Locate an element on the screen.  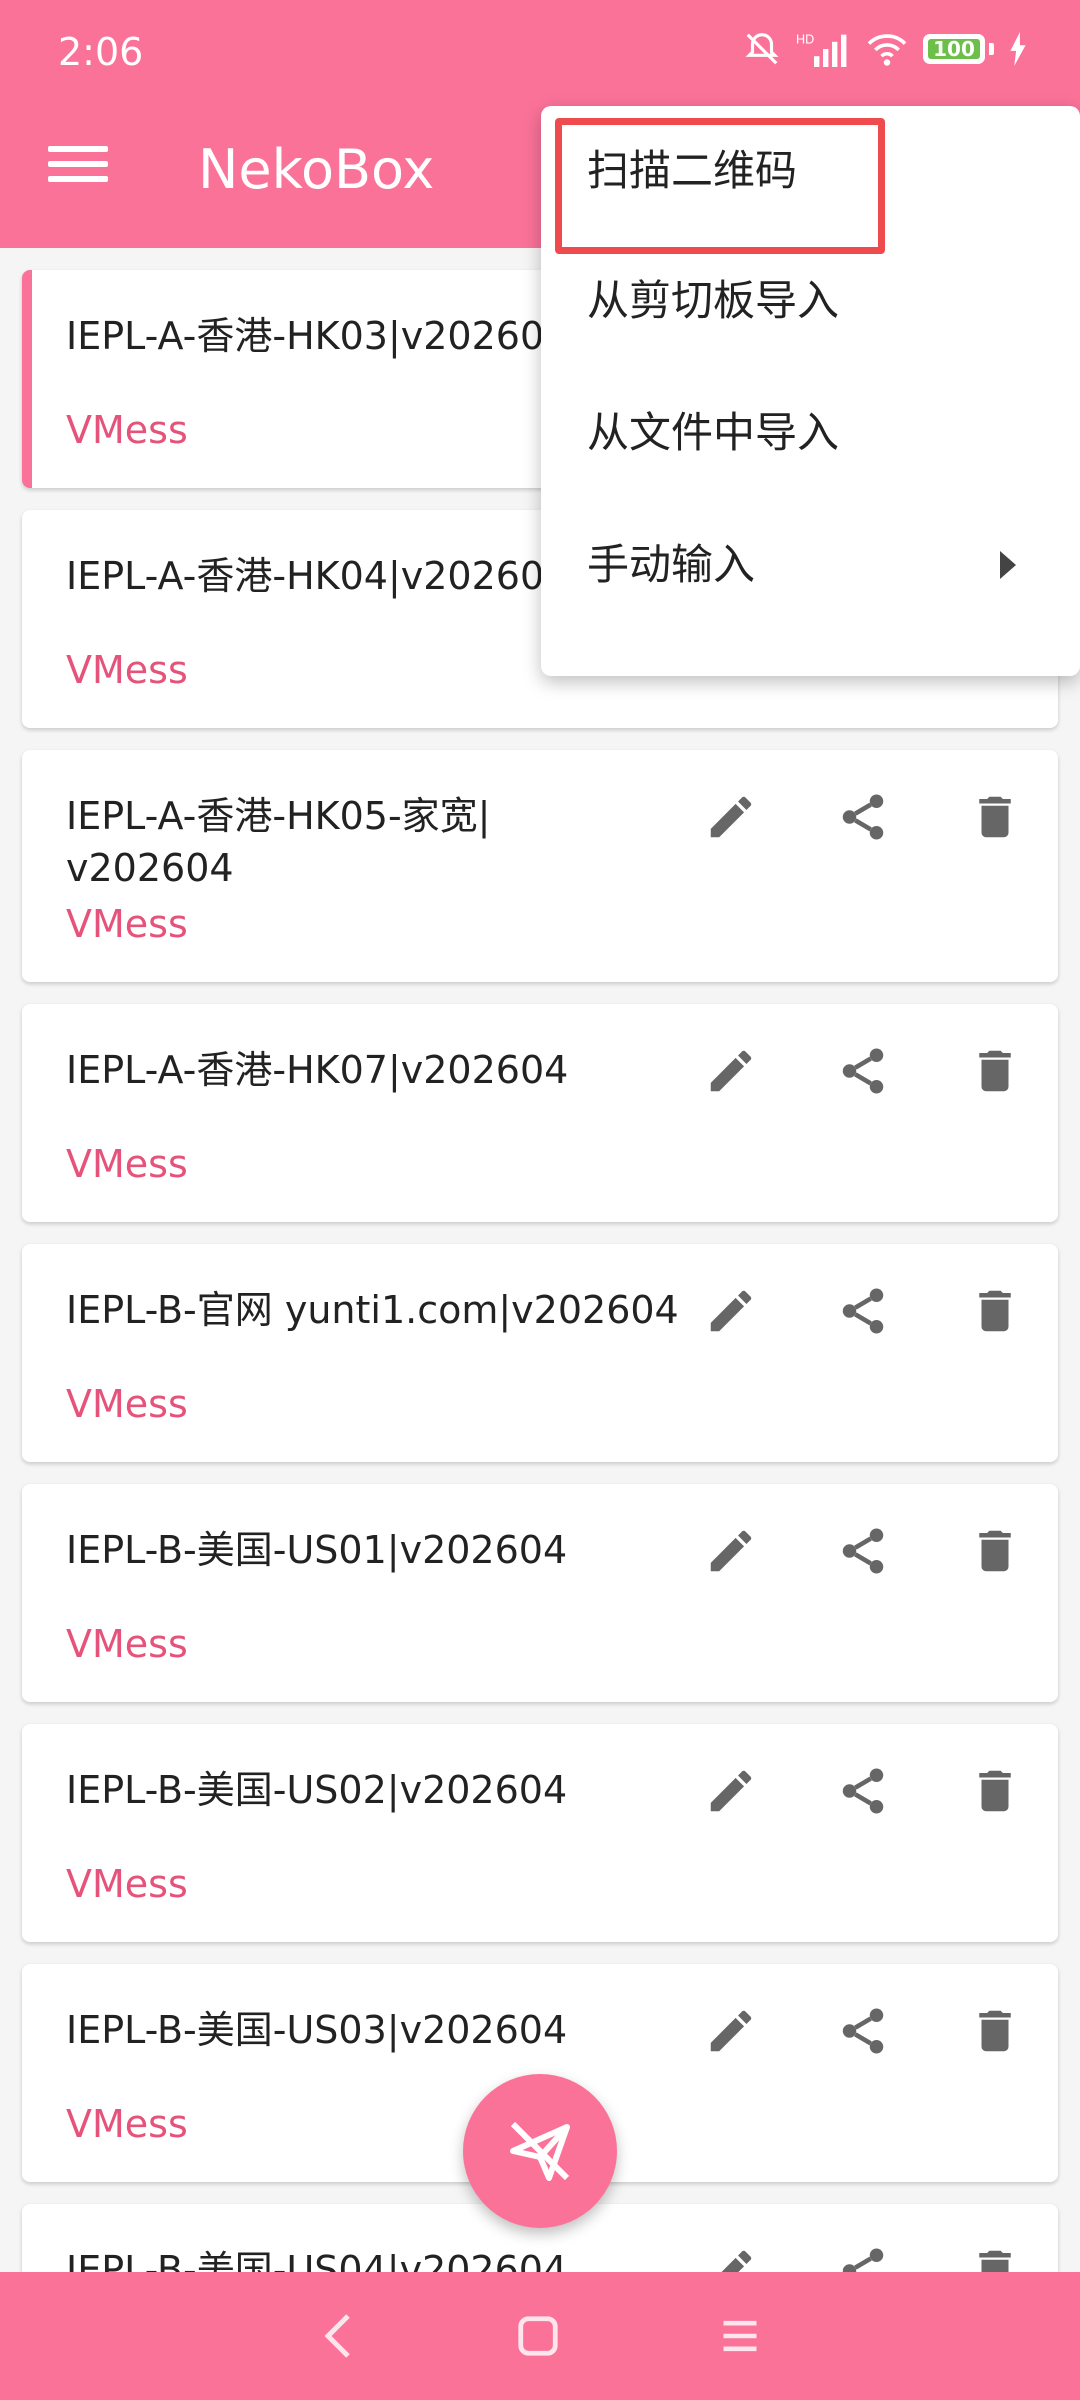
battery-level: 100 is located at coordinates (954, 49).